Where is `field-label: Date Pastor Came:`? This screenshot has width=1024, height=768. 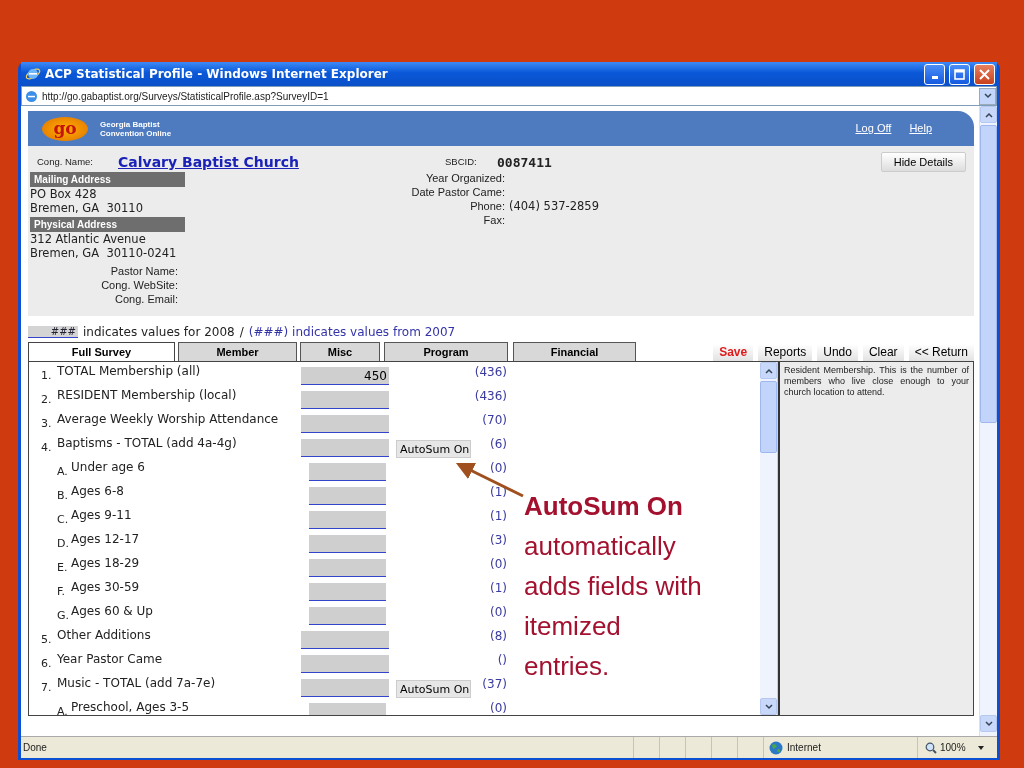 field-label: Date Pastor Came: is located at coordinates (457, 192).